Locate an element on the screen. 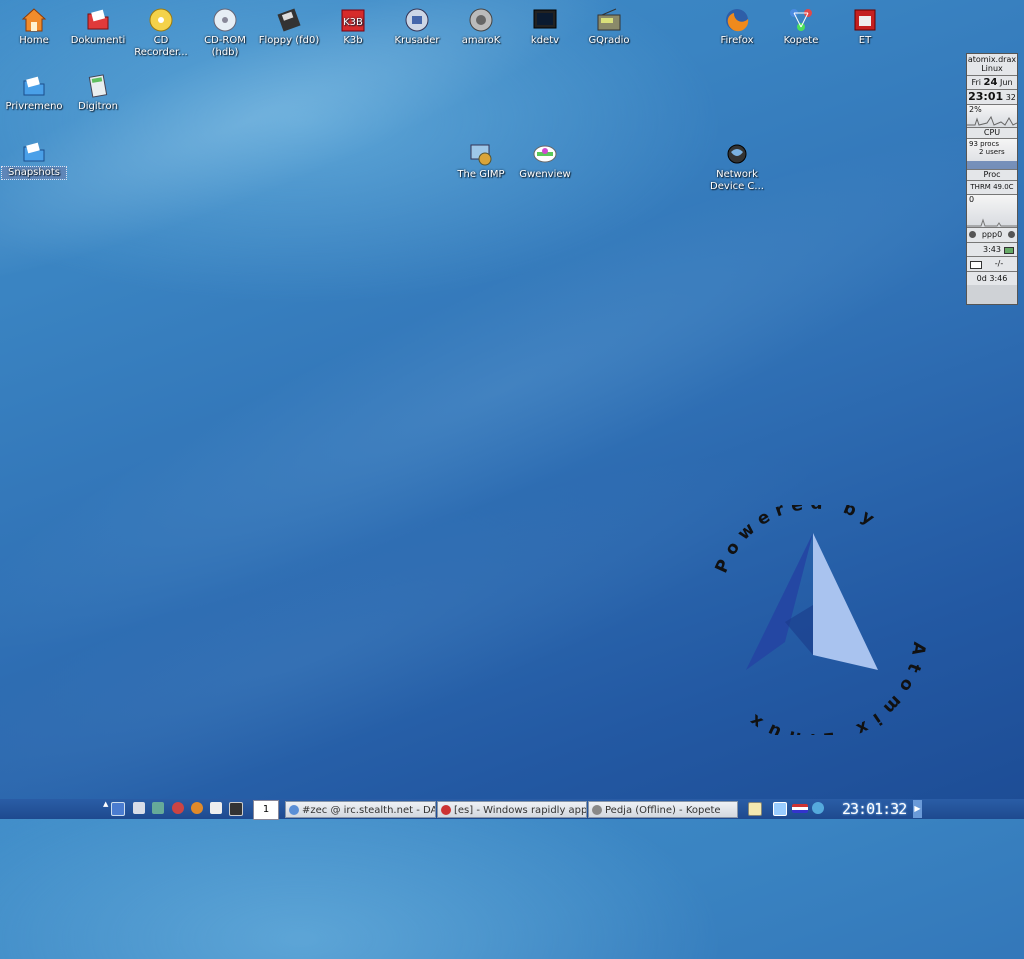 The height and width of the screenshot is (959, 1024). svg-text: K3B is located at coordinates (353, 22).